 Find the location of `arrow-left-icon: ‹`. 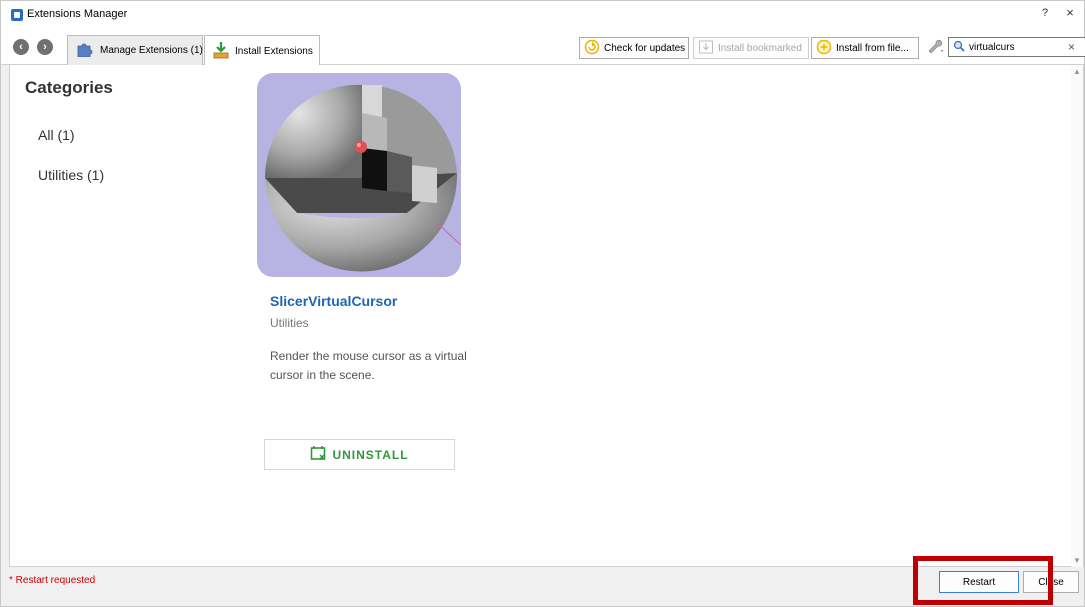

arrow-left-icon: ‹ is located at coordinates (21, 47).